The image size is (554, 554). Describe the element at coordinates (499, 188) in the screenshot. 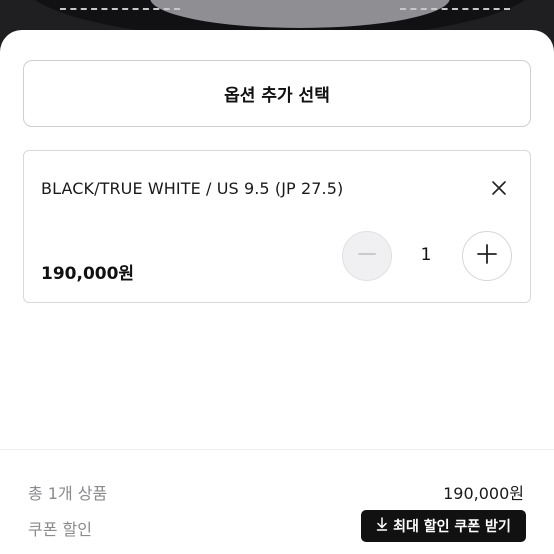

I see `close-icon` at that location.